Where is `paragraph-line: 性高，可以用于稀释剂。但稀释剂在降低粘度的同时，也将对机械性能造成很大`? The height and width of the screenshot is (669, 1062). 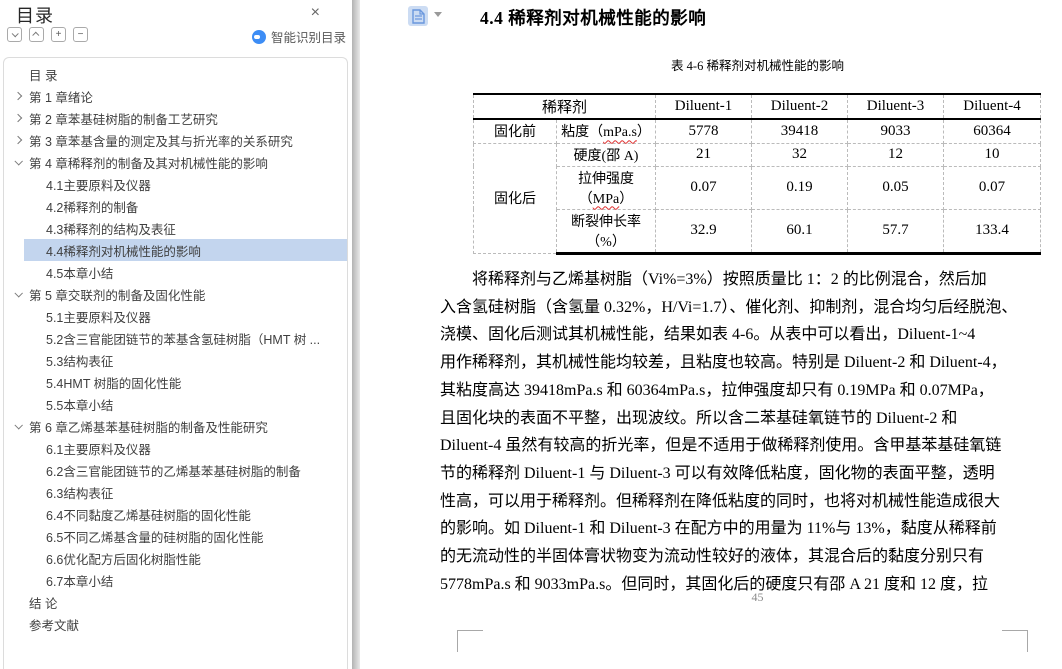 paragraph-line: 性高，可以用于稀释剂。但稀释剂在降低粘度的同时，也将对机械性能造成很大 is located at coordinates (720, 501).